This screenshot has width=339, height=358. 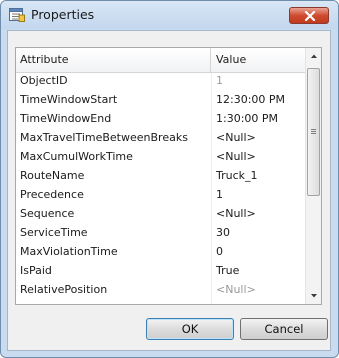 I want to click on scrollbar-thumb, so click(x=313, y=132).